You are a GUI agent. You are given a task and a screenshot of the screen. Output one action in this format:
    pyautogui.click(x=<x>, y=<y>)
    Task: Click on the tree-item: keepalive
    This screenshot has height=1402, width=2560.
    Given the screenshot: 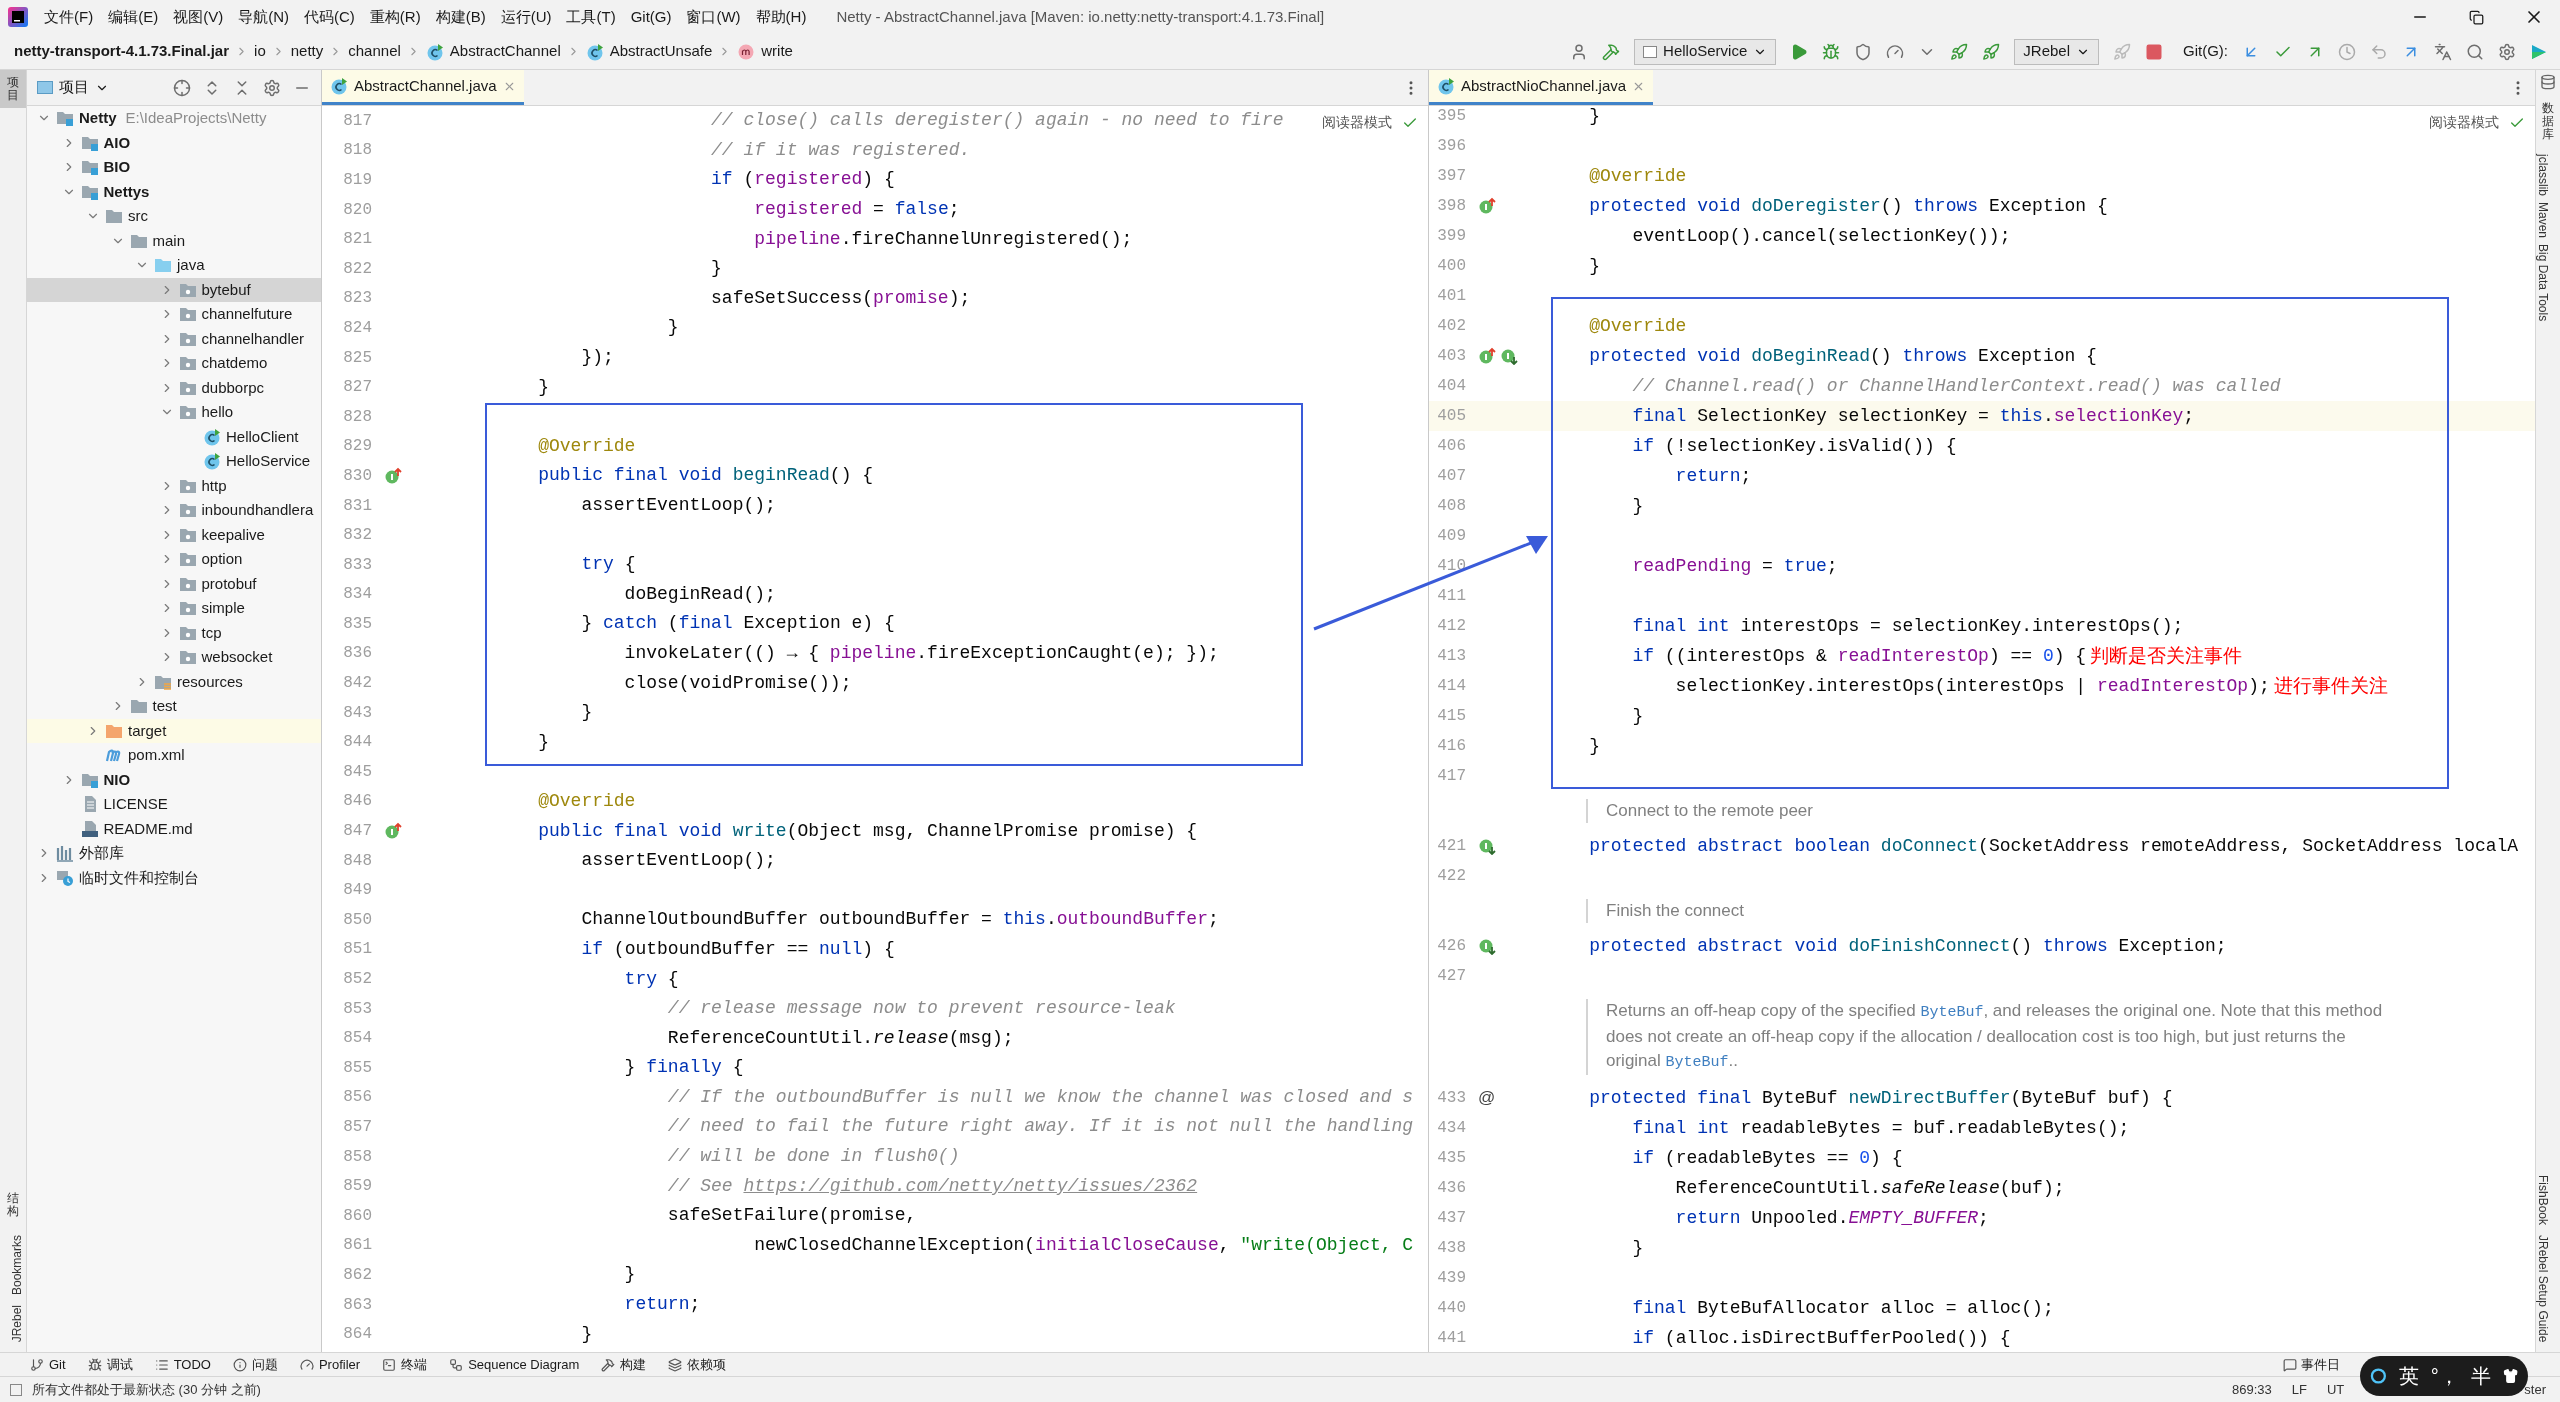 What is the action you would take?
    pyautogui.click(x=174, y=534)
    